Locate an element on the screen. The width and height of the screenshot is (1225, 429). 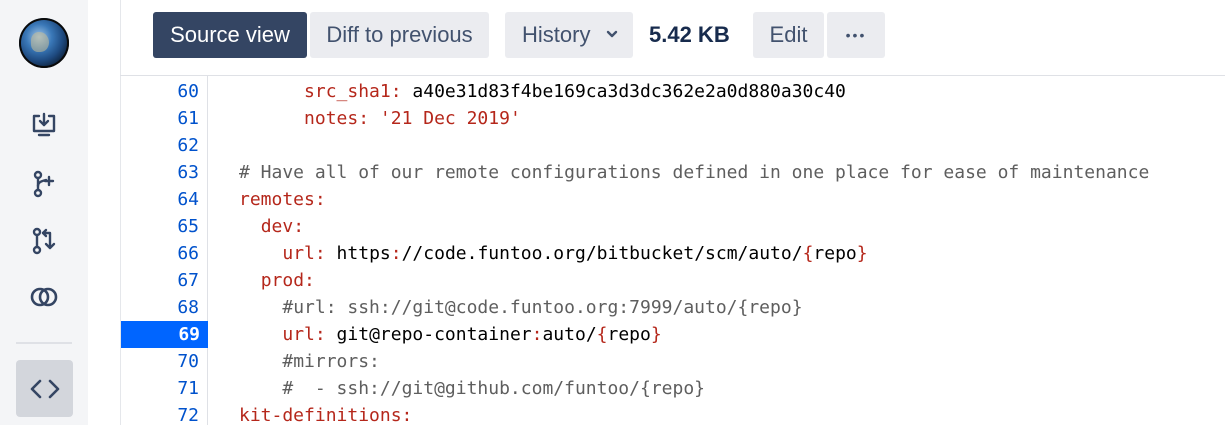
line-code: #mirrors: is located at coordinates (309, 361).